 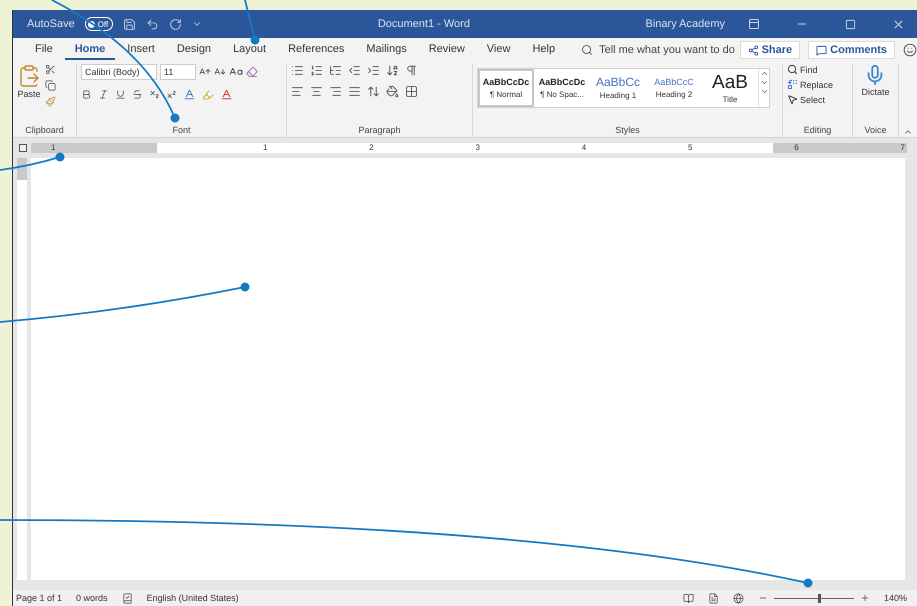 What do you see at coordinates (446, 50) in the screenshot?
I see `ribbon-tab: Review` at bounding box center [446, 50].